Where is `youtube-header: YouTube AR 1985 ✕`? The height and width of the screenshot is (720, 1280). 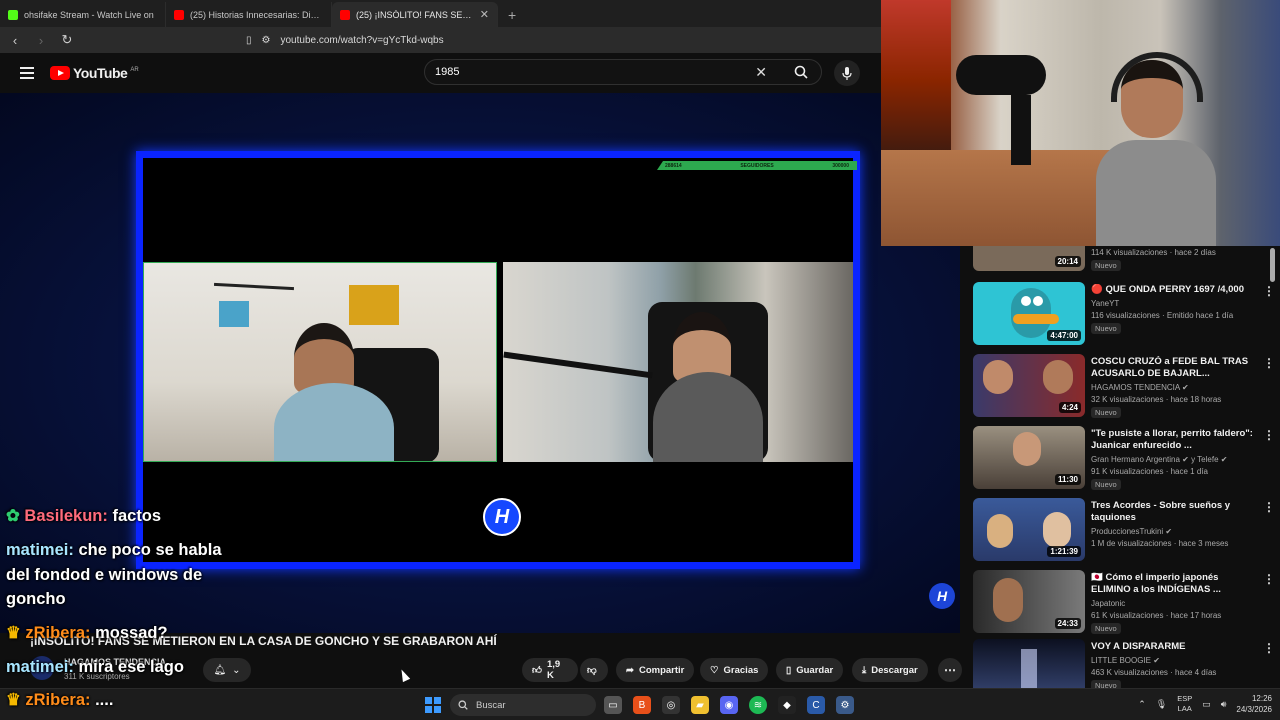
youtube-header: YouTube AR 1985 ✕ is located at coordinates (440, 73).